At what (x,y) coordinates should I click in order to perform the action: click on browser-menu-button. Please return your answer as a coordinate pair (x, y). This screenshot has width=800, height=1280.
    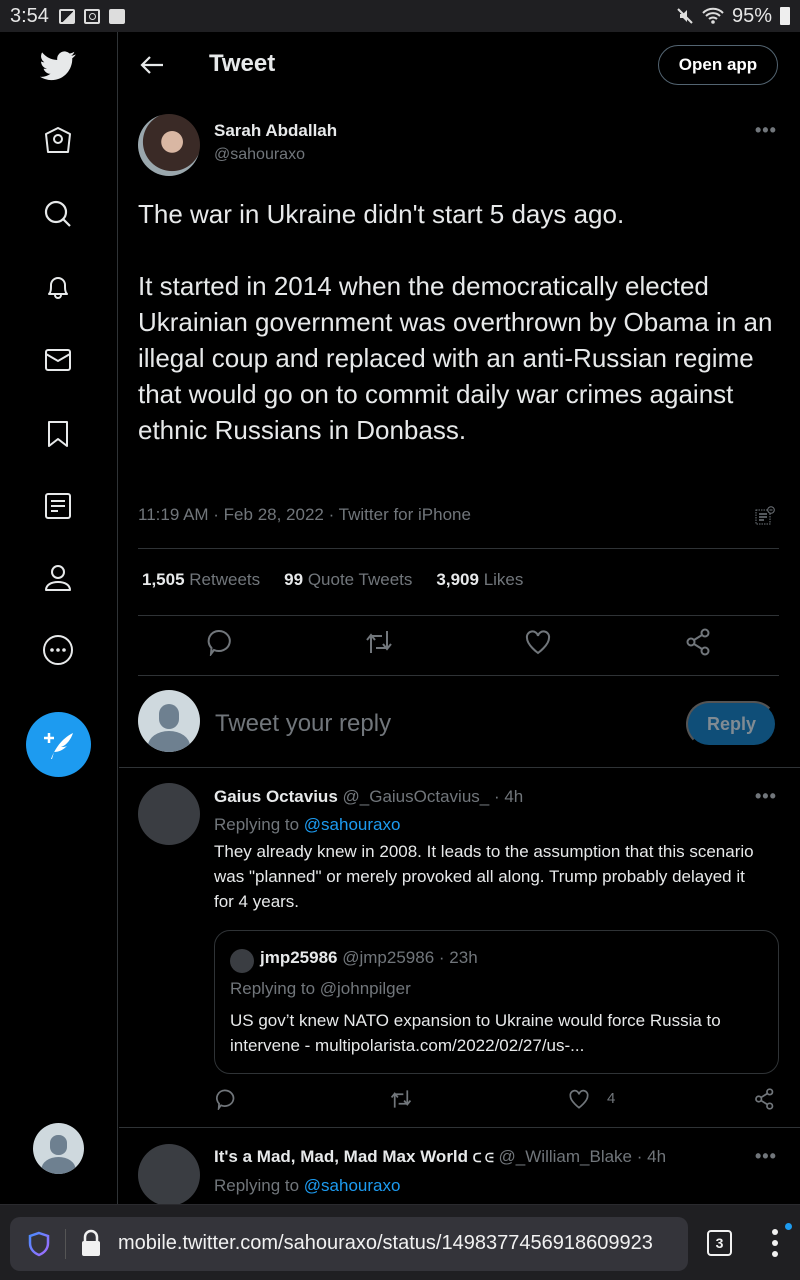
    Looking at the image, I should click on (775, 1244).